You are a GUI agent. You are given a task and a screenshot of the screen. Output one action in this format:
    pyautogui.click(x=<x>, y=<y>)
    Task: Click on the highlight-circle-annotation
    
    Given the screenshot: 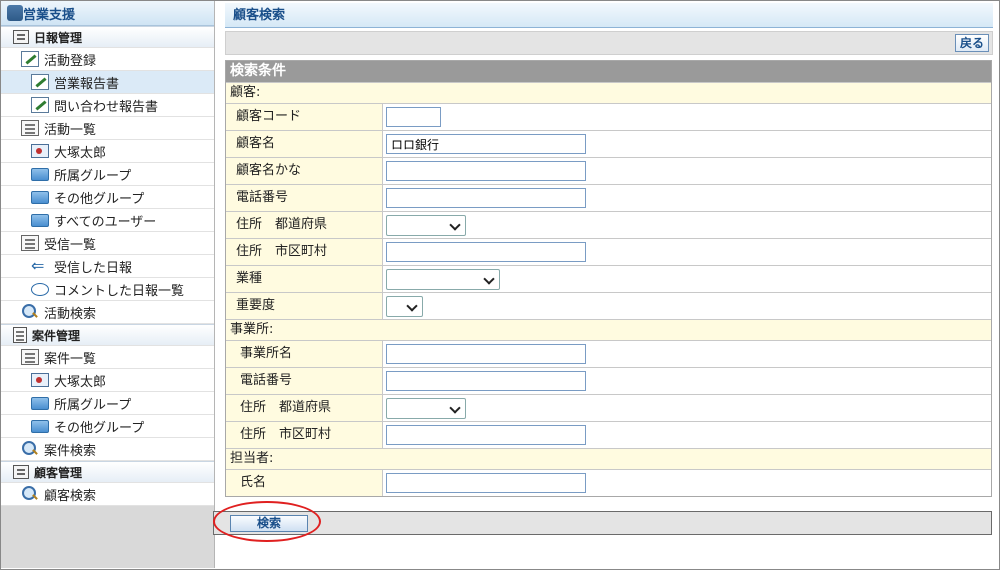 What is the action you would take?
    pyautogui.click(x=267, y=521)
    